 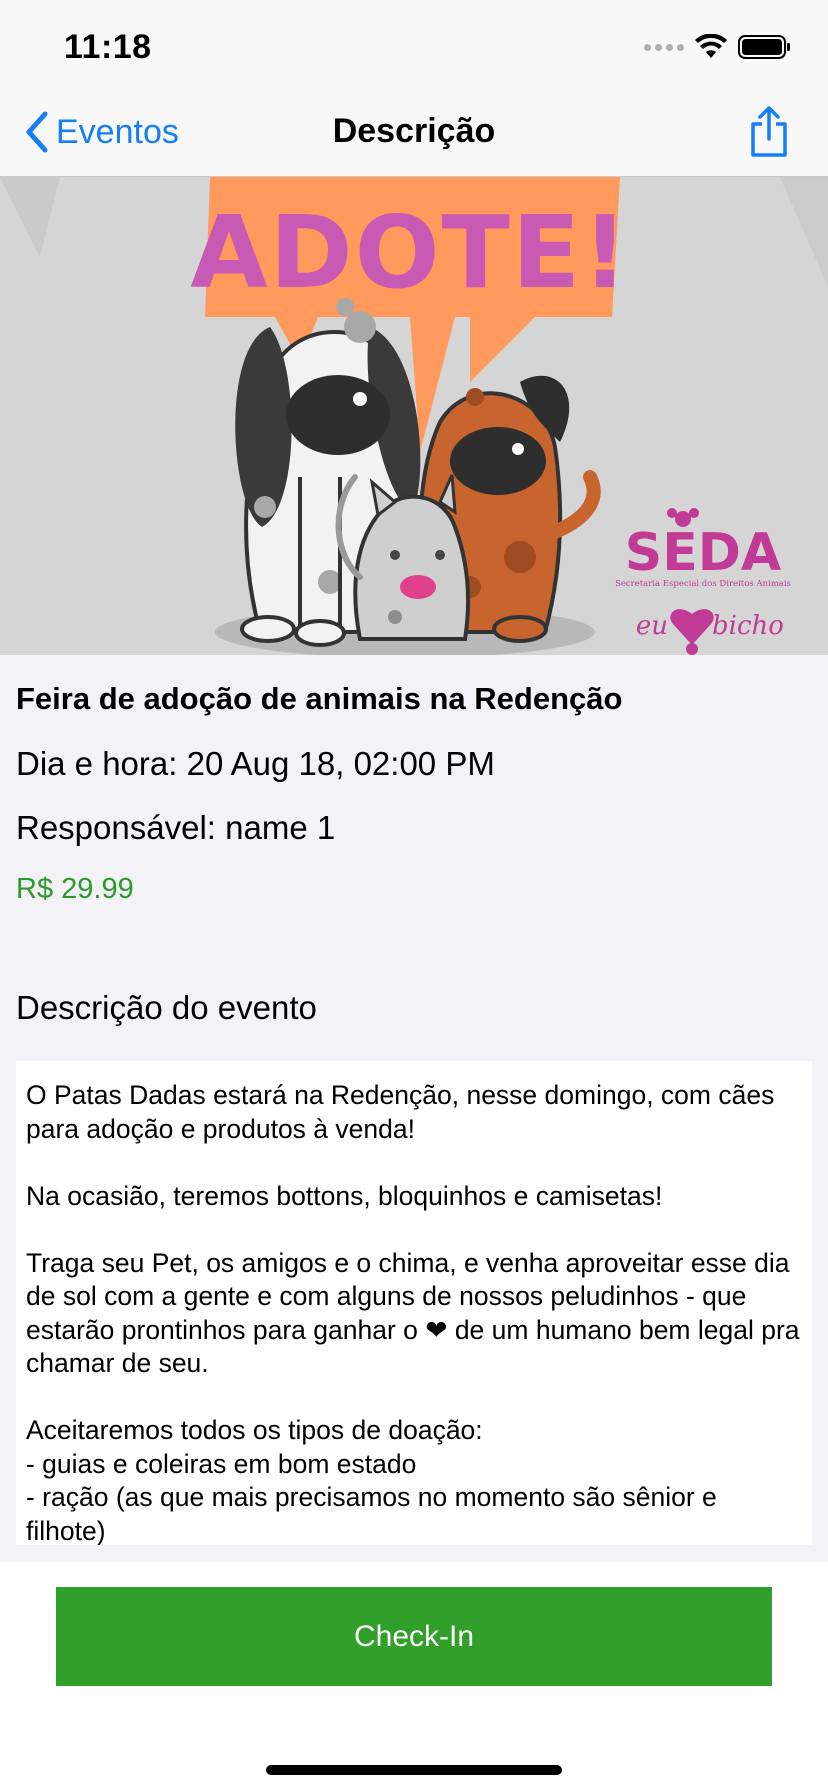 I want to click on seda-logo-text: SEDA, so click(x=703, y=553).